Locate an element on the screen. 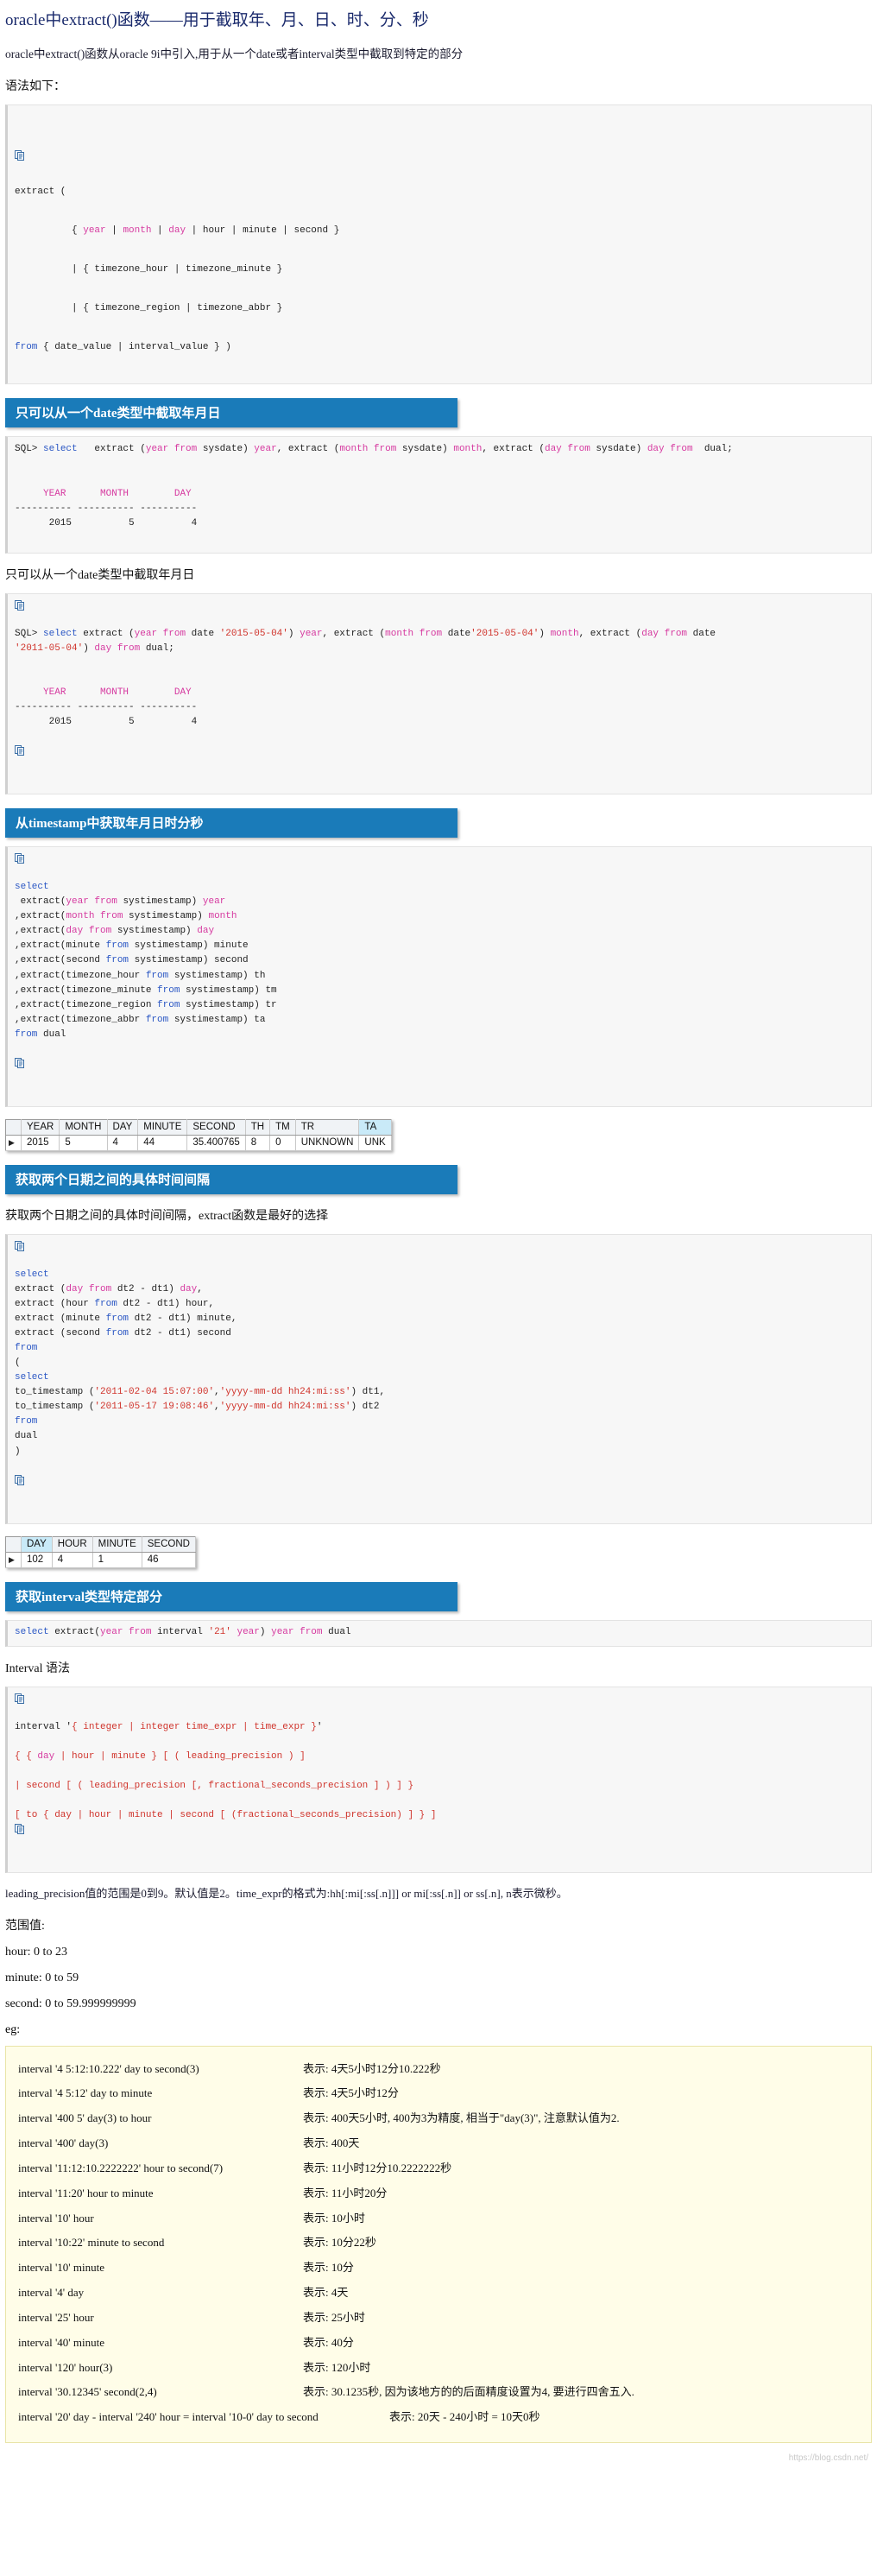  table-header-row: YEAR MONTH DAY MINUTE SECOND TH TM TR TA is located at coordinates (198, 1127).